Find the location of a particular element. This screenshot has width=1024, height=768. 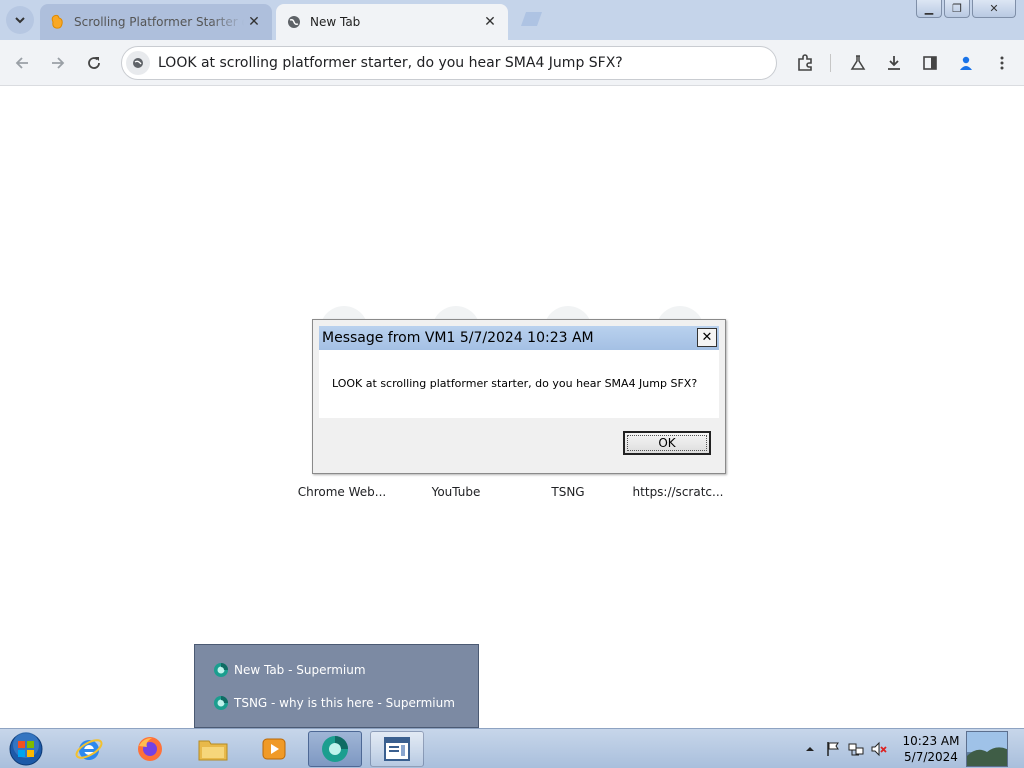

window-app-icon is located at coordinates (397, 749).